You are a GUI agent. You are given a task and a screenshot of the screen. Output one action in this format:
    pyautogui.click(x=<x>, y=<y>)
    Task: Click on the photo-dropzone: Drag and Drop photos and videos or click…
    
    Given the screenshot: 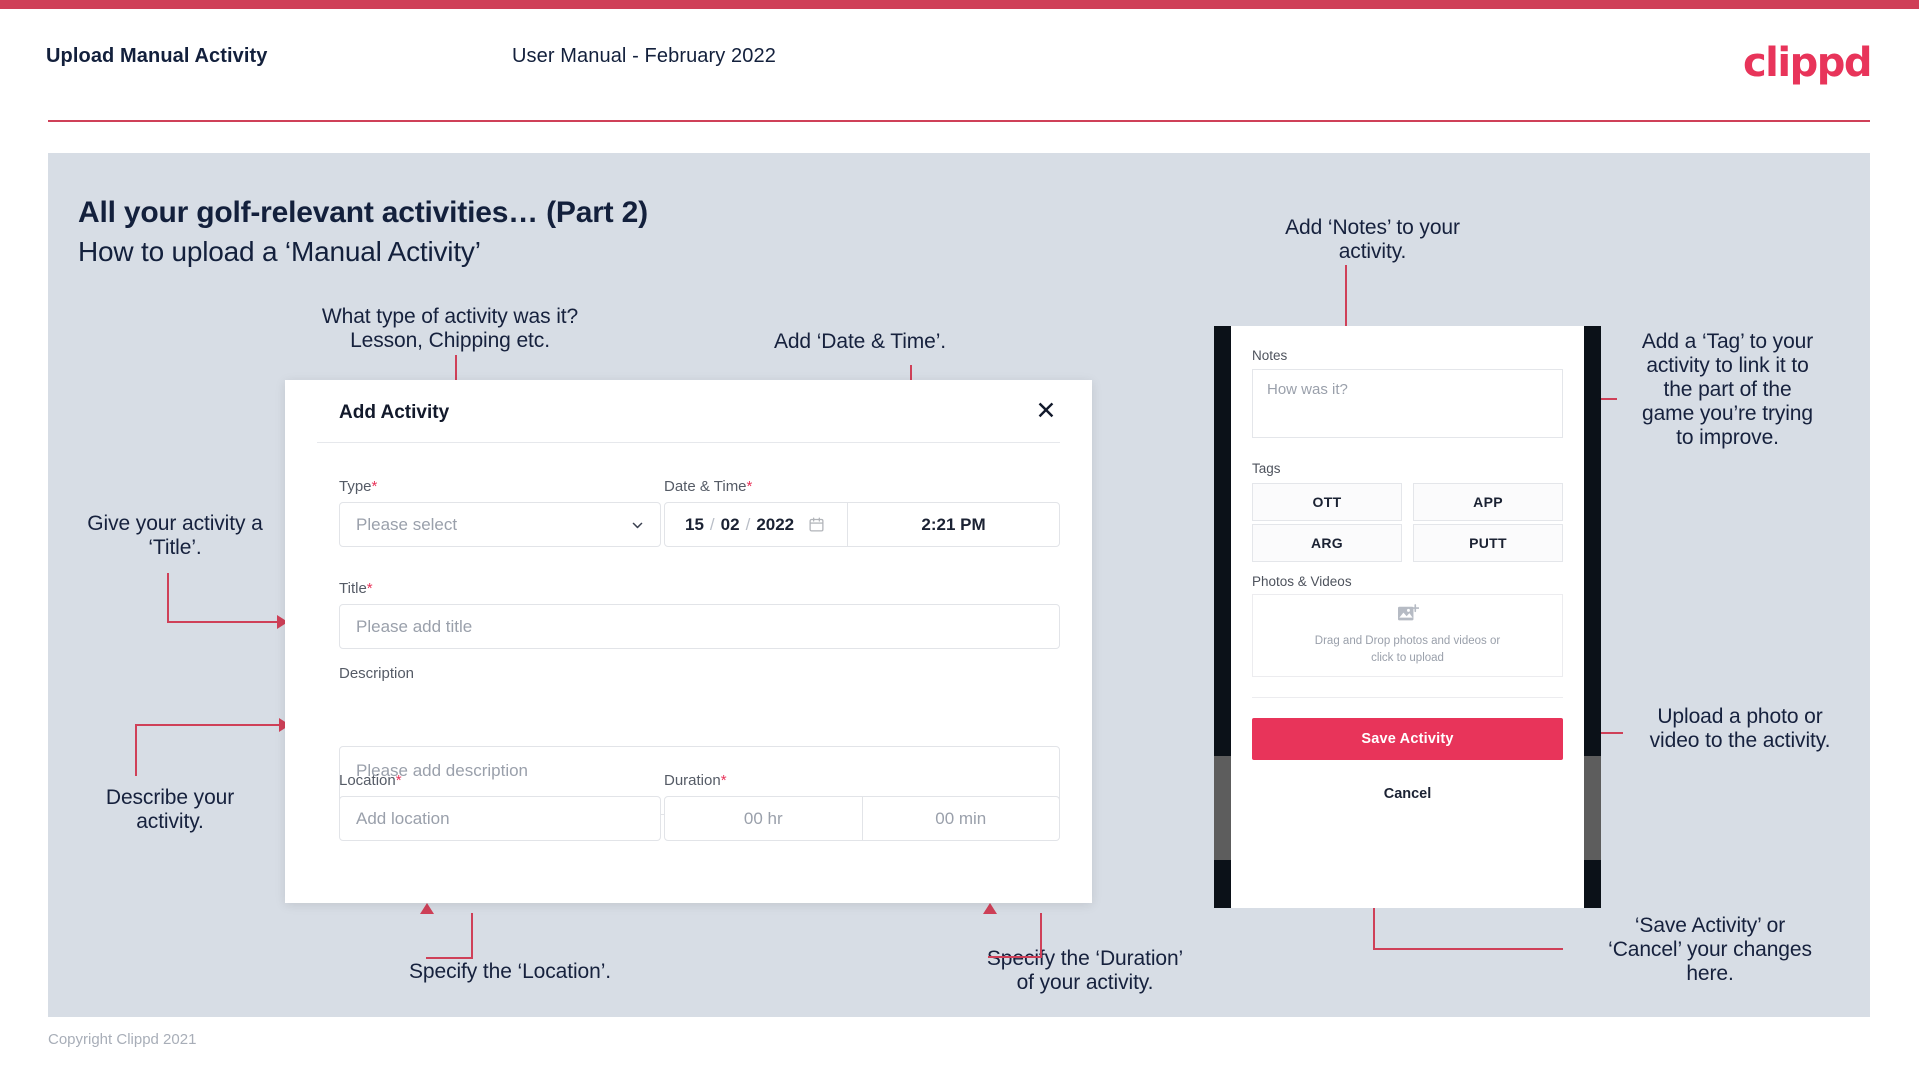 What is the action you would take?
    pyautogui.click(x=1407, y=635)
    